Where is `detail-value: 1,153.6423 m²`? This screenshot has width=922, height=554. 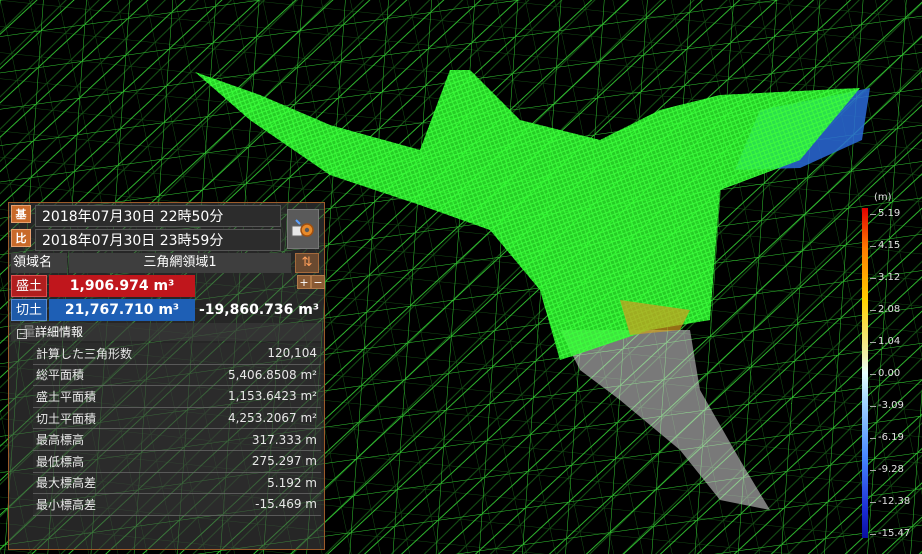
detail-value: 1,153.6423 m² is located at coordinates (272, 396).